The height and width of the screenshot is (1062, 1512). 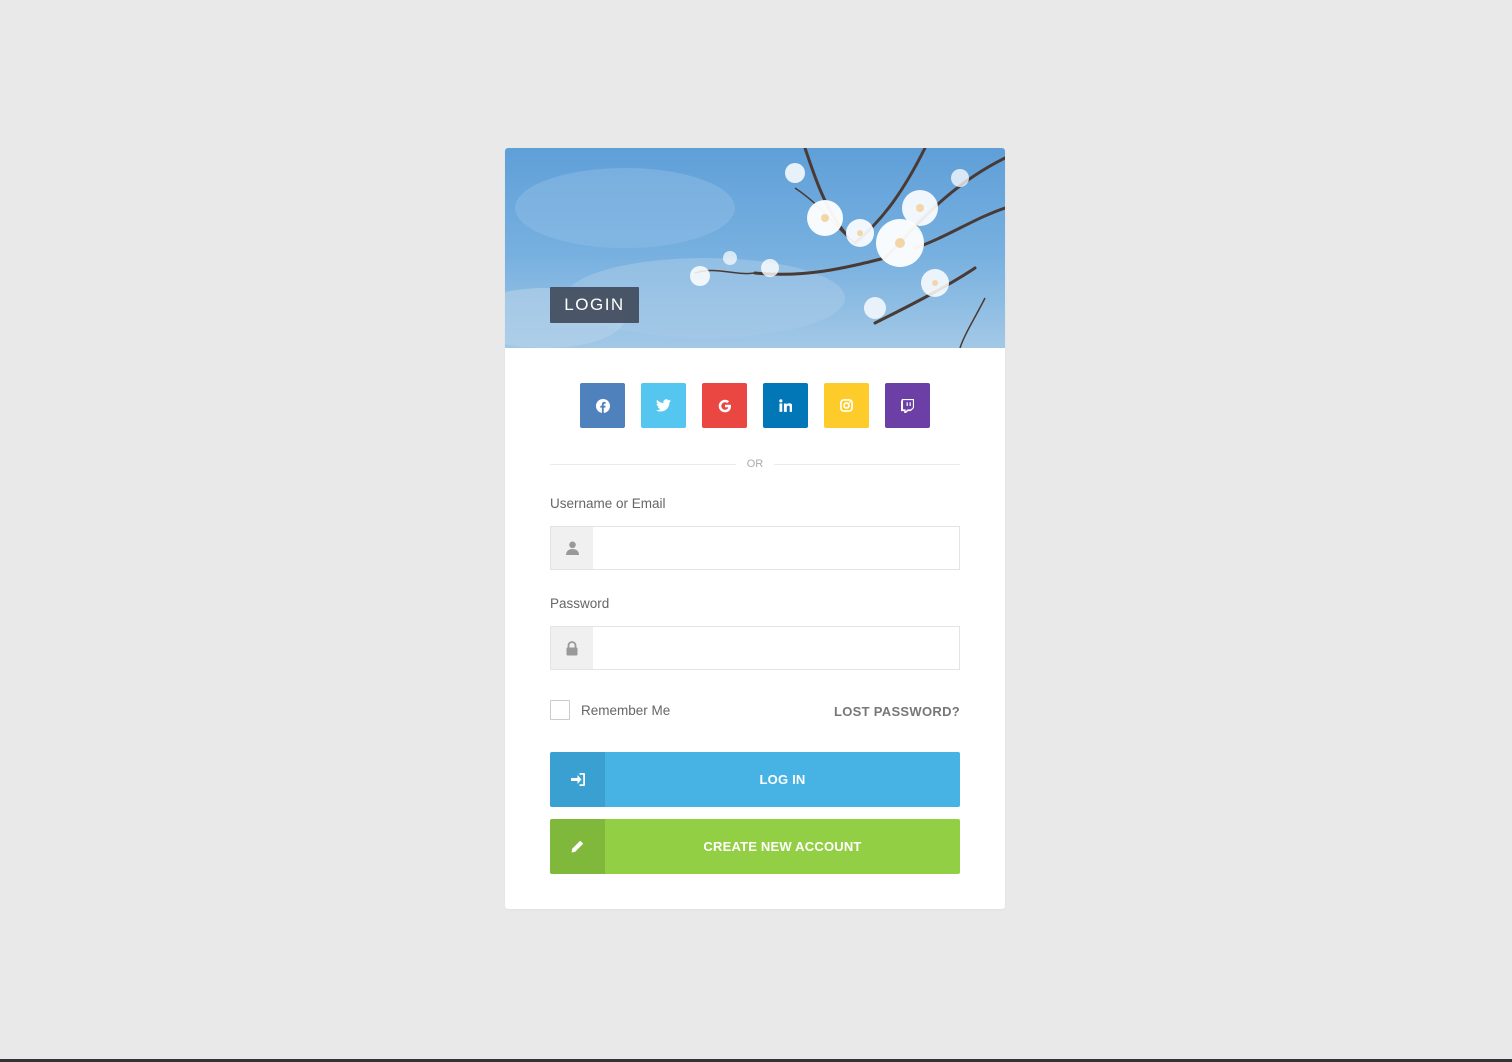 I want to click on facebook-login-button, so click(x=602, y=405).